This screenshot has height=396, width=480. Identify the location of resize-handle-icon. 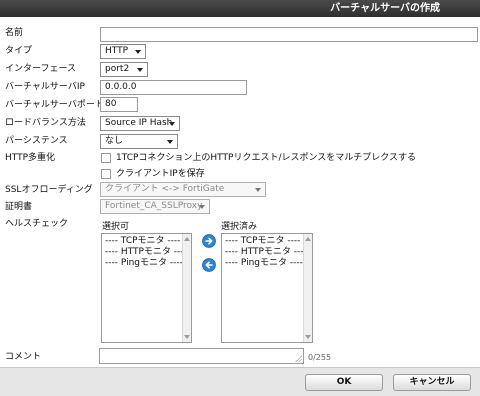
(298, 358).